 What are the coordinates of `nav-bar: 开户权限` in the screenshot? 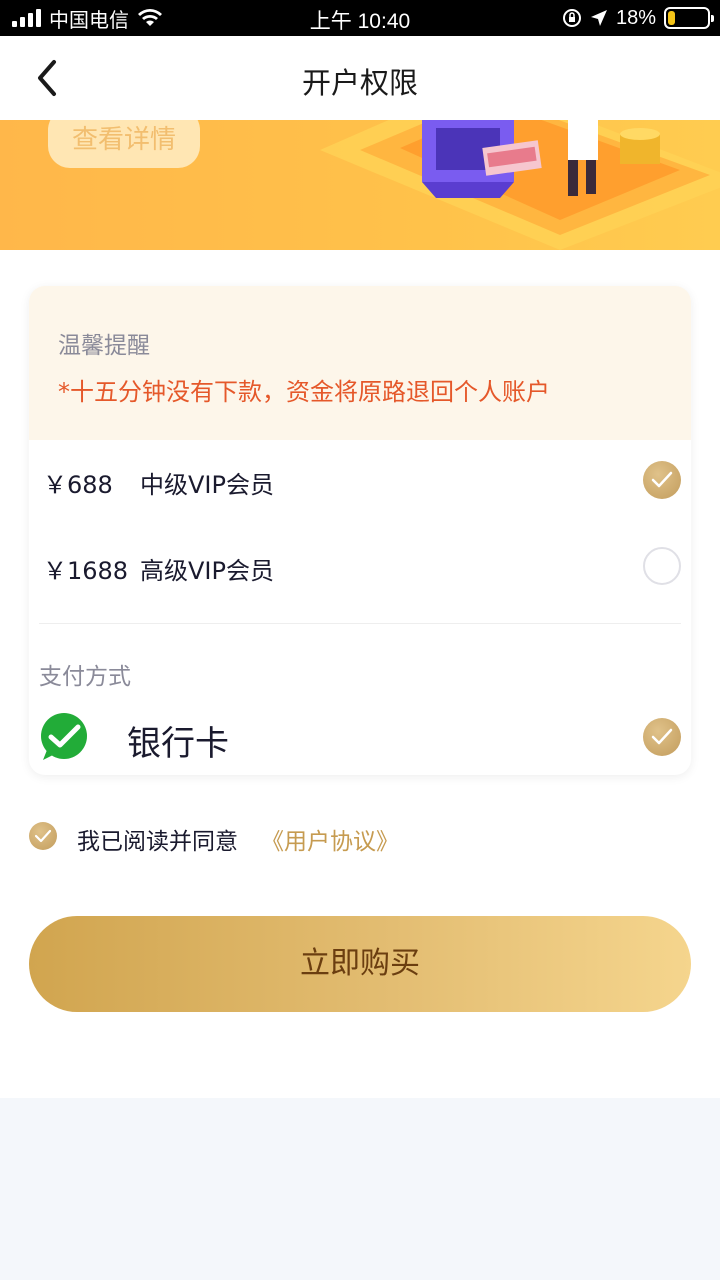 It's located at (360, 78).